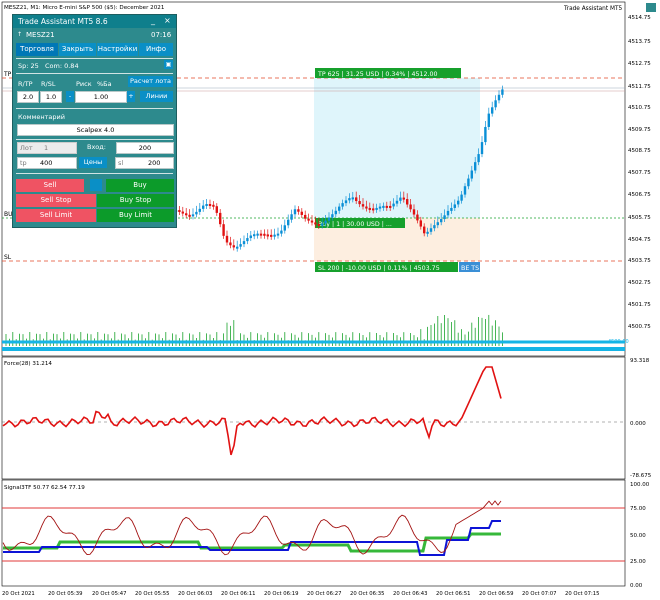 The width and height of the screenshot is (660, 600). I want to click on symbol-row: ↑ MESZ21 07:16, so click(94, 35).